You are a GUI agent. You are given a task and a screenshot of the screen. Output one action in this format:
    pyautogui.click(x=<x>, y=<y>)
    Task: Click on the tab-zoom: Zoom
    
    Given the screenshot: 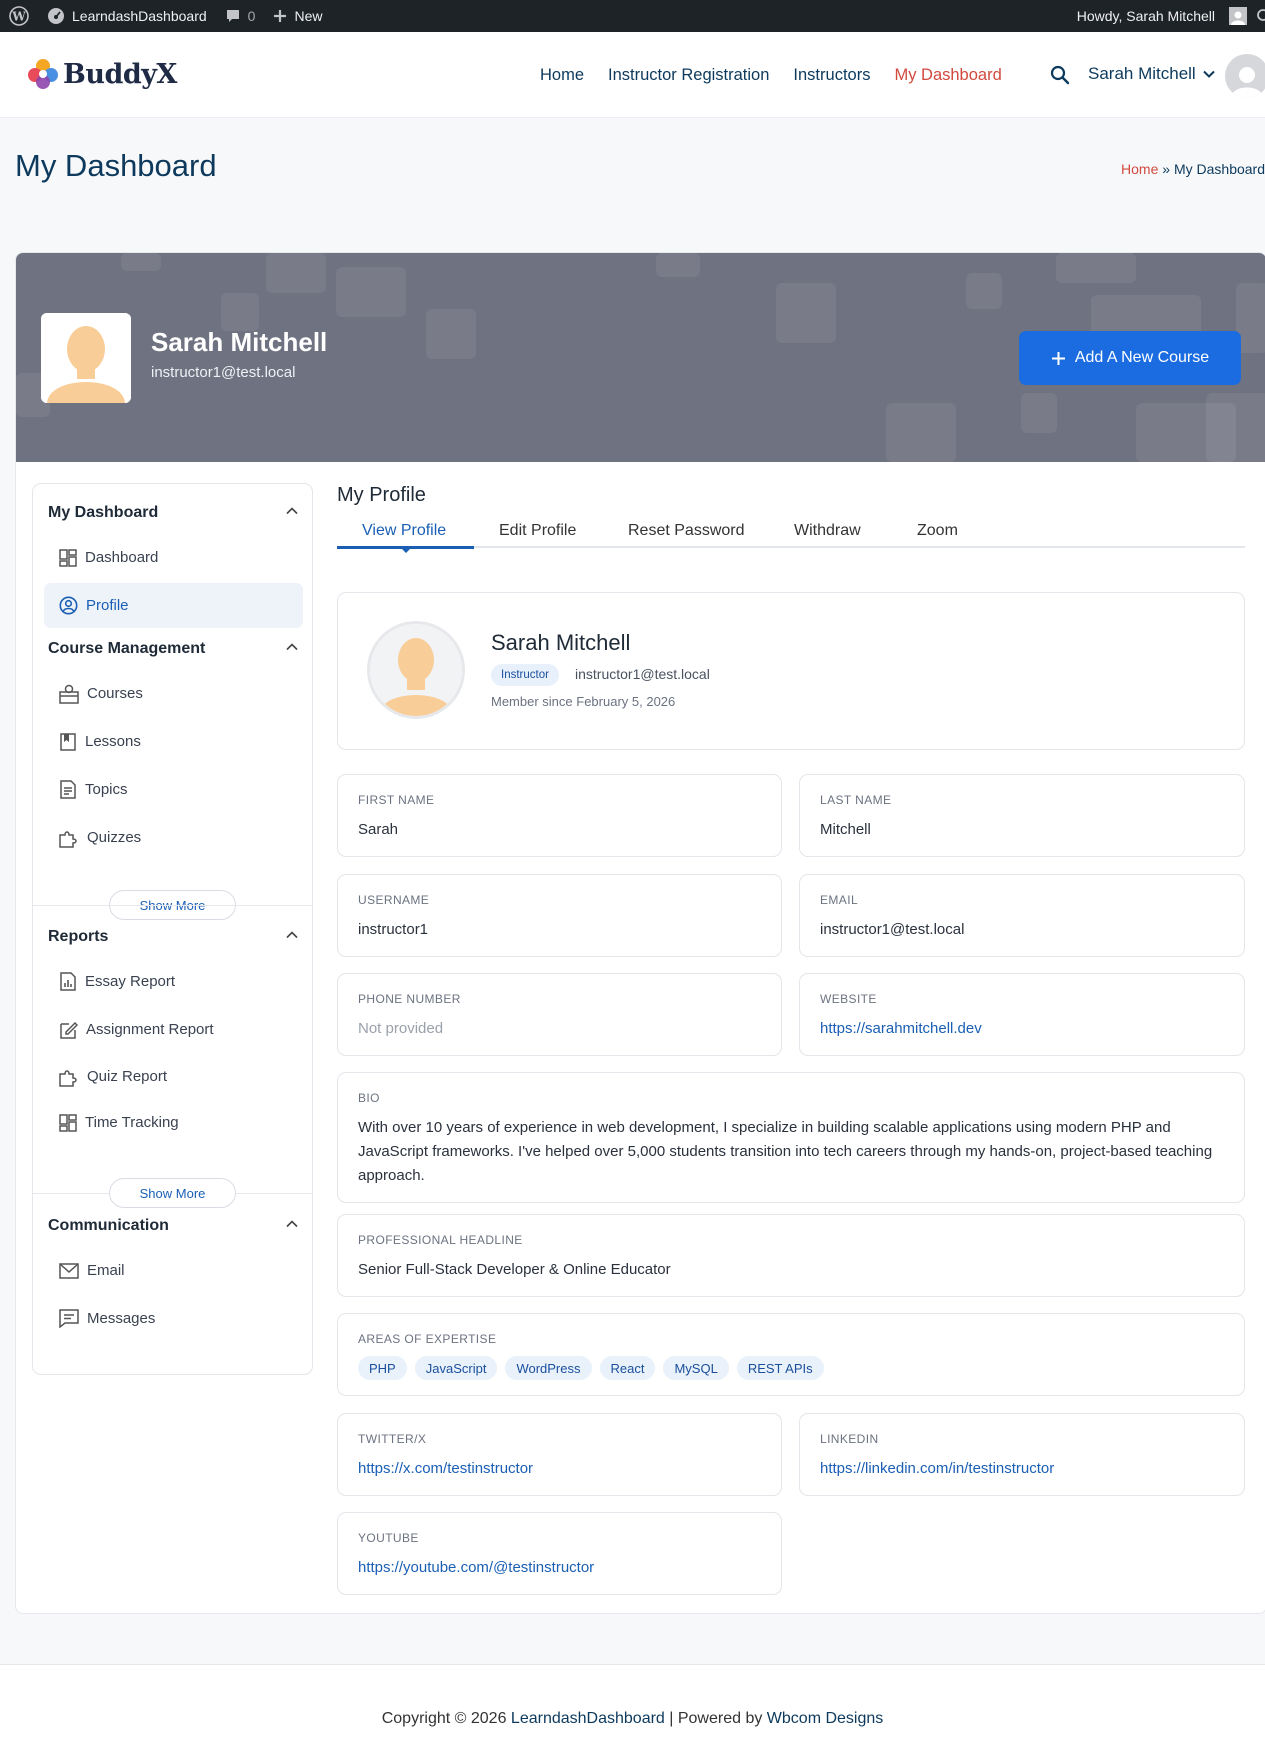 What is the action you would take?
    pyautogui.click(x=937, y=531)
    